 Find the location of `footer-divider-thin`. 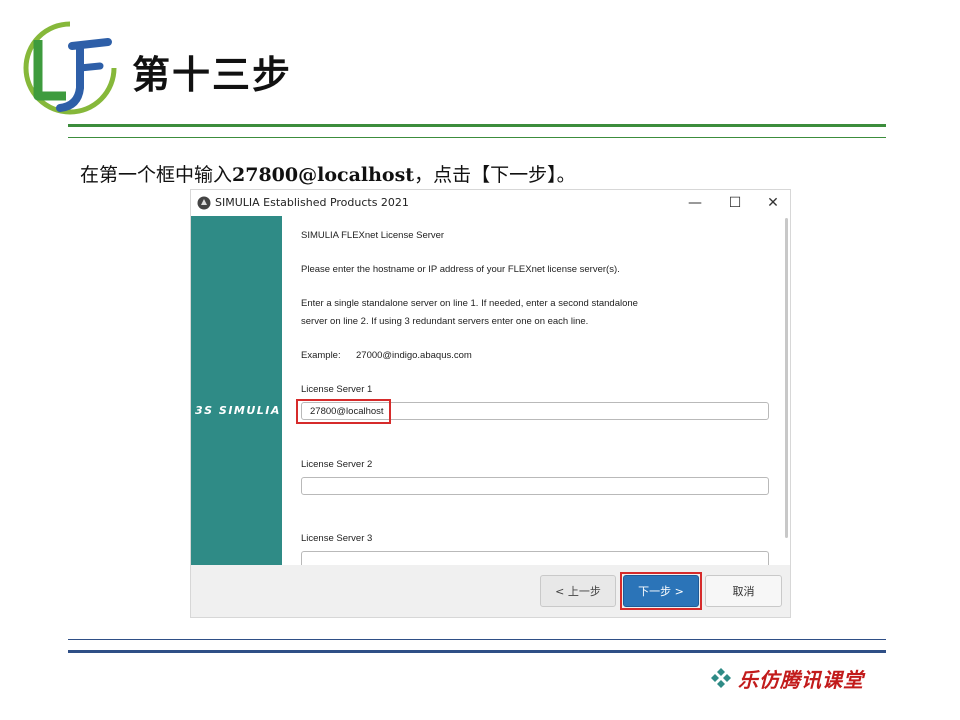

footer-divider-thin is located at coordinates (477, 639).